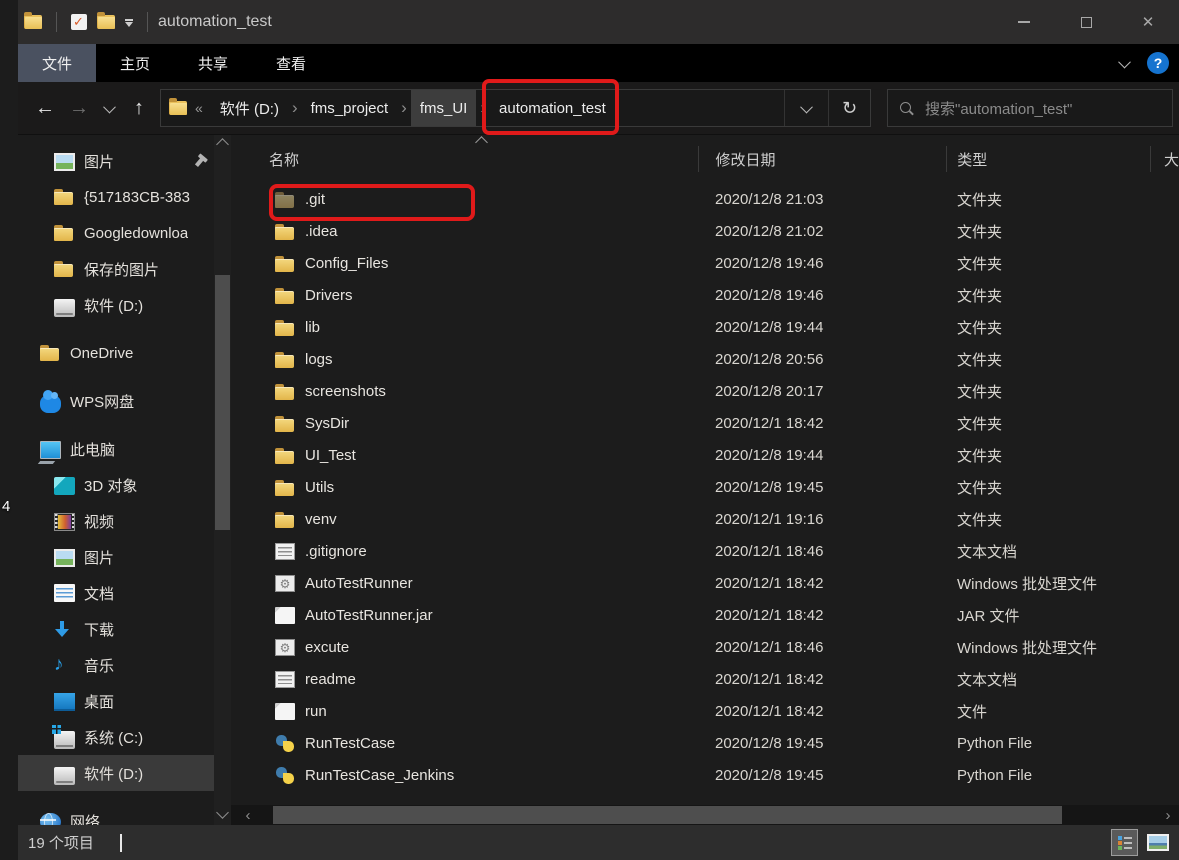 The width and height of the screenshot is (1179, 860). Describe the element at coordinates (285, 615) in the screenshot. I see `file-icon` at that location.